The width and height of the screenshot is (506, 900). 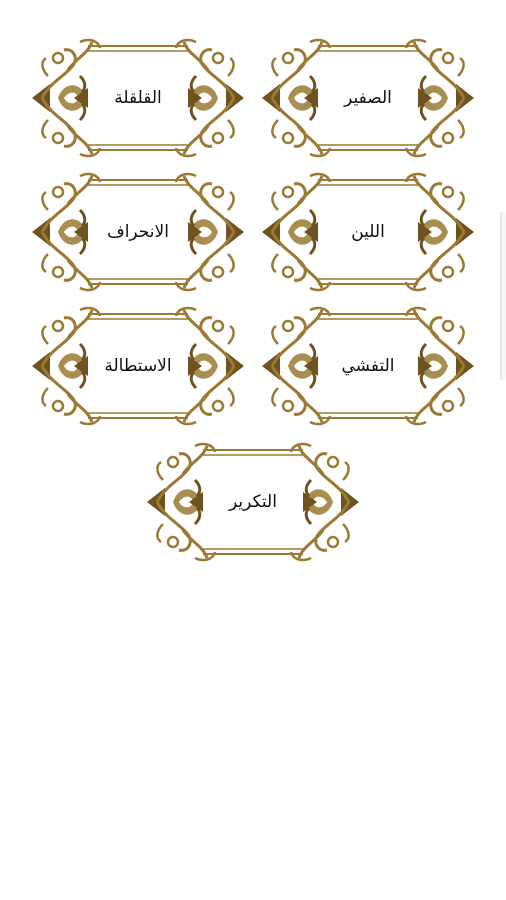 I want to click on button-inhiraf: الانحراف, so click(x=138, y=232).